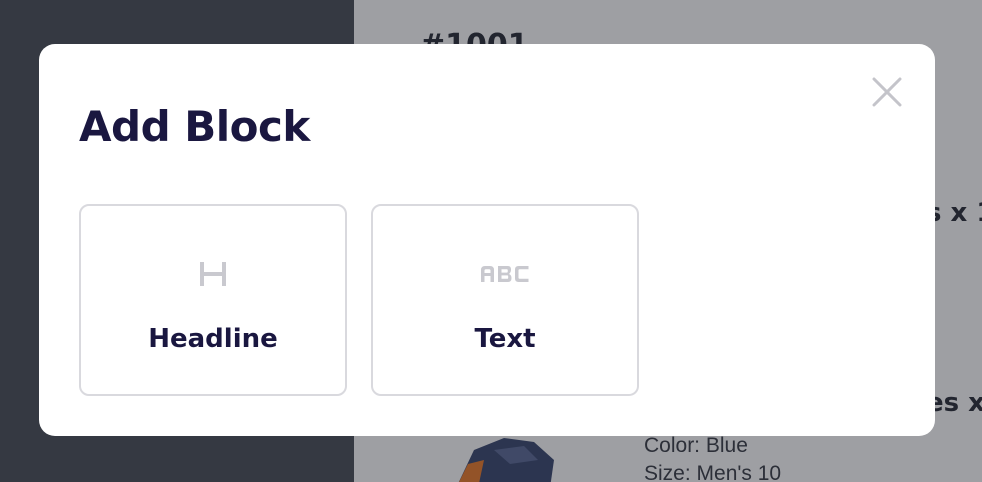 This screenshot has width=982, height=482. I want to click on abc-text-icon, so click(505, 274).